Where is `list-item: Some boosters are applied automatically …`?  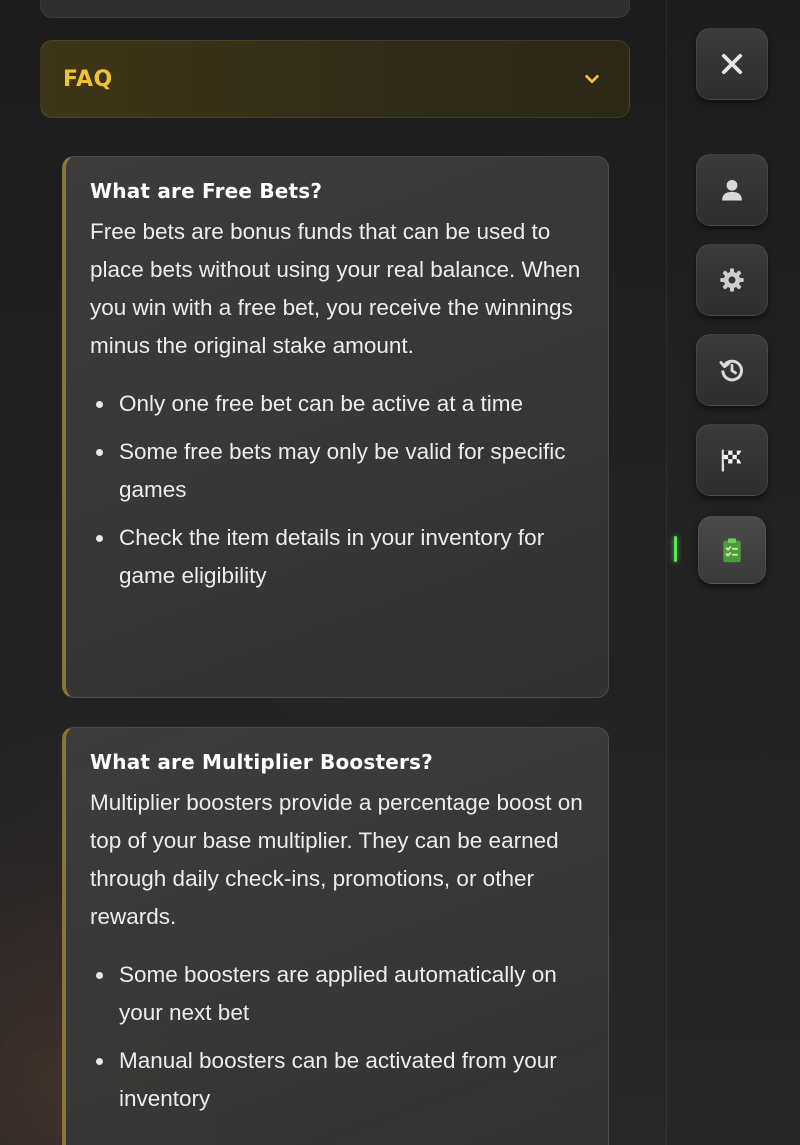 list-item: Some boosters are applied automatically … is located at coordinates (339, 994).